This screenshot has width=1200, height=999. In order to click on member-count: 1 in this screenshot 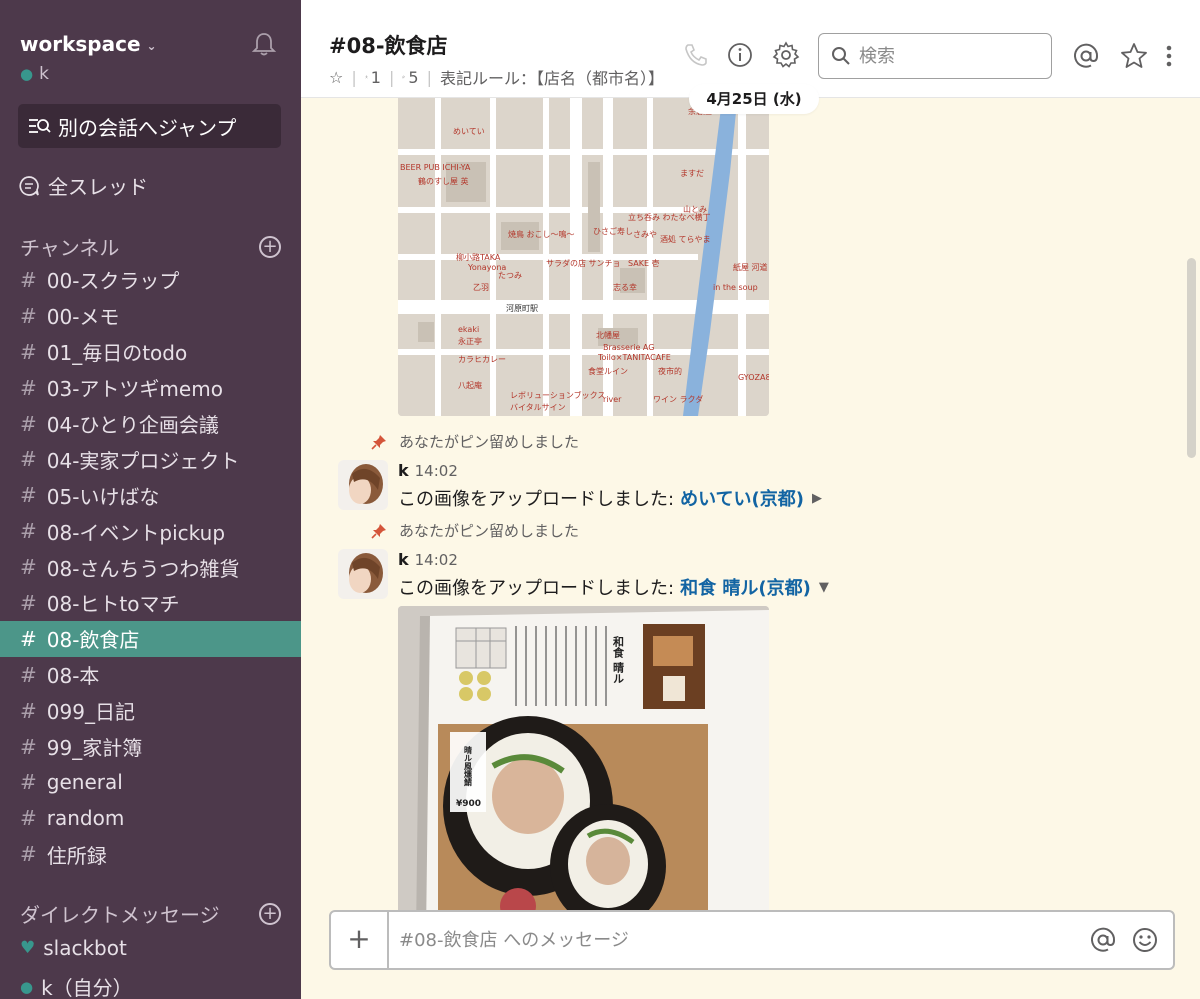, I will do `click(376, 77)`.